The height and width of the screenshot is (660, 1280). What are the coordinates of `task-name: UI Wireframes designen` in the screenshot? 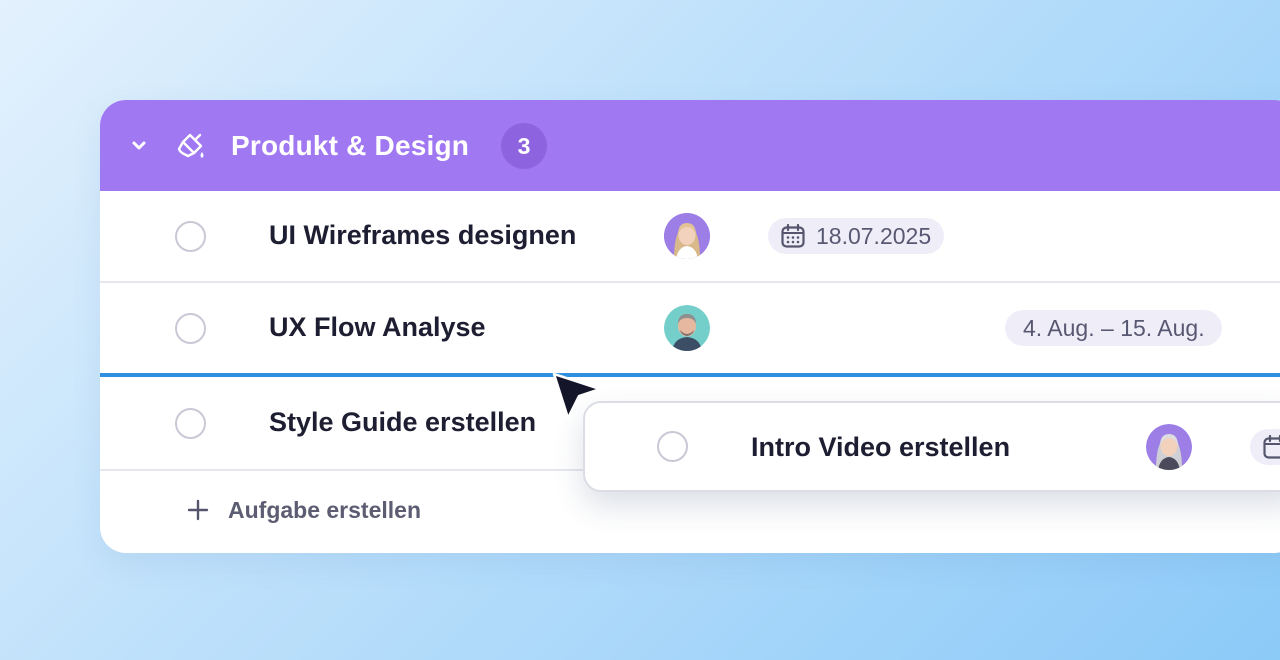 It's located at (422, 235).